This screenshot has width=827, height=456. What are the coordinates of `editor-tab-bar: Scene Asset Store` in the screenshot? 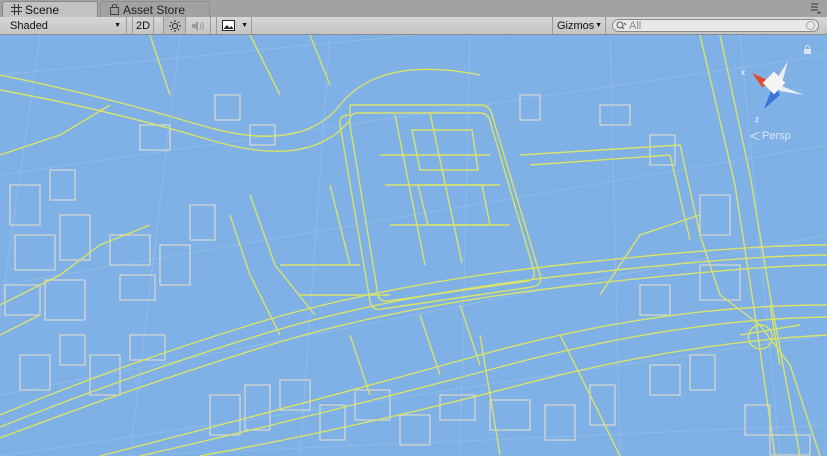 It's located at (413, 9).